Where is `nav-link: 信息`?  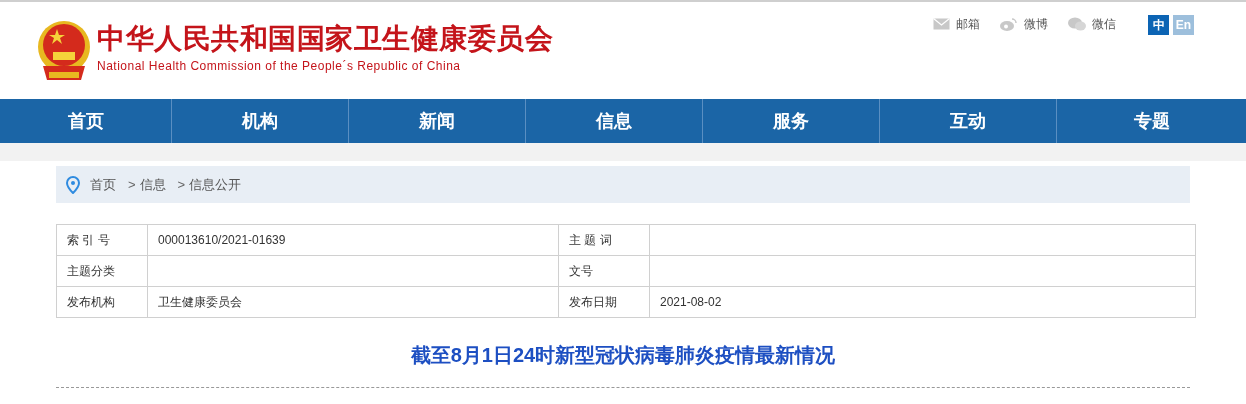
nav-link: 信息 is located at coordinates (614, 121).